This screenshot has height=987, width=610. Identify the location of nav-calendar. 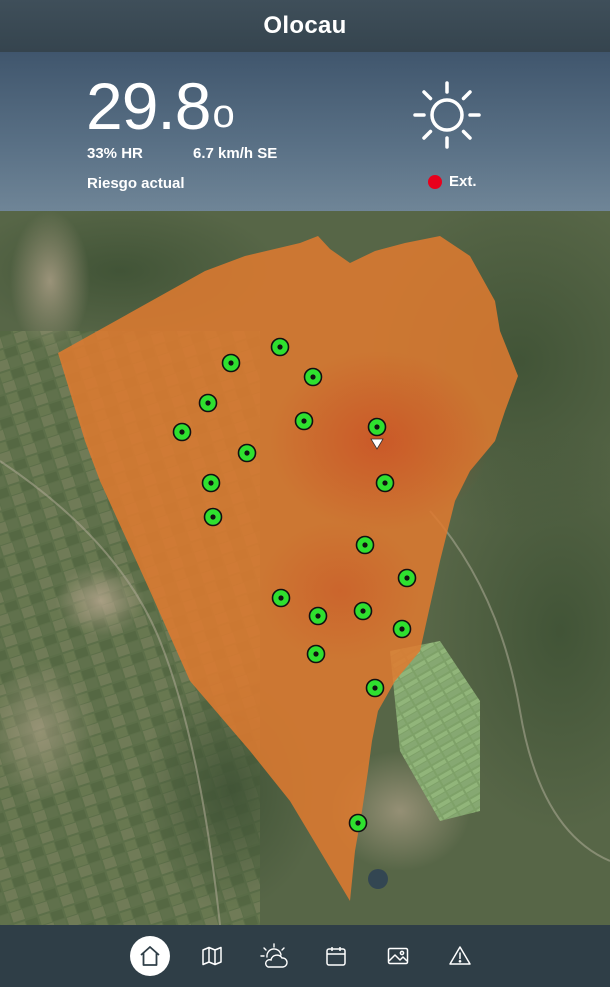
(336, 956).